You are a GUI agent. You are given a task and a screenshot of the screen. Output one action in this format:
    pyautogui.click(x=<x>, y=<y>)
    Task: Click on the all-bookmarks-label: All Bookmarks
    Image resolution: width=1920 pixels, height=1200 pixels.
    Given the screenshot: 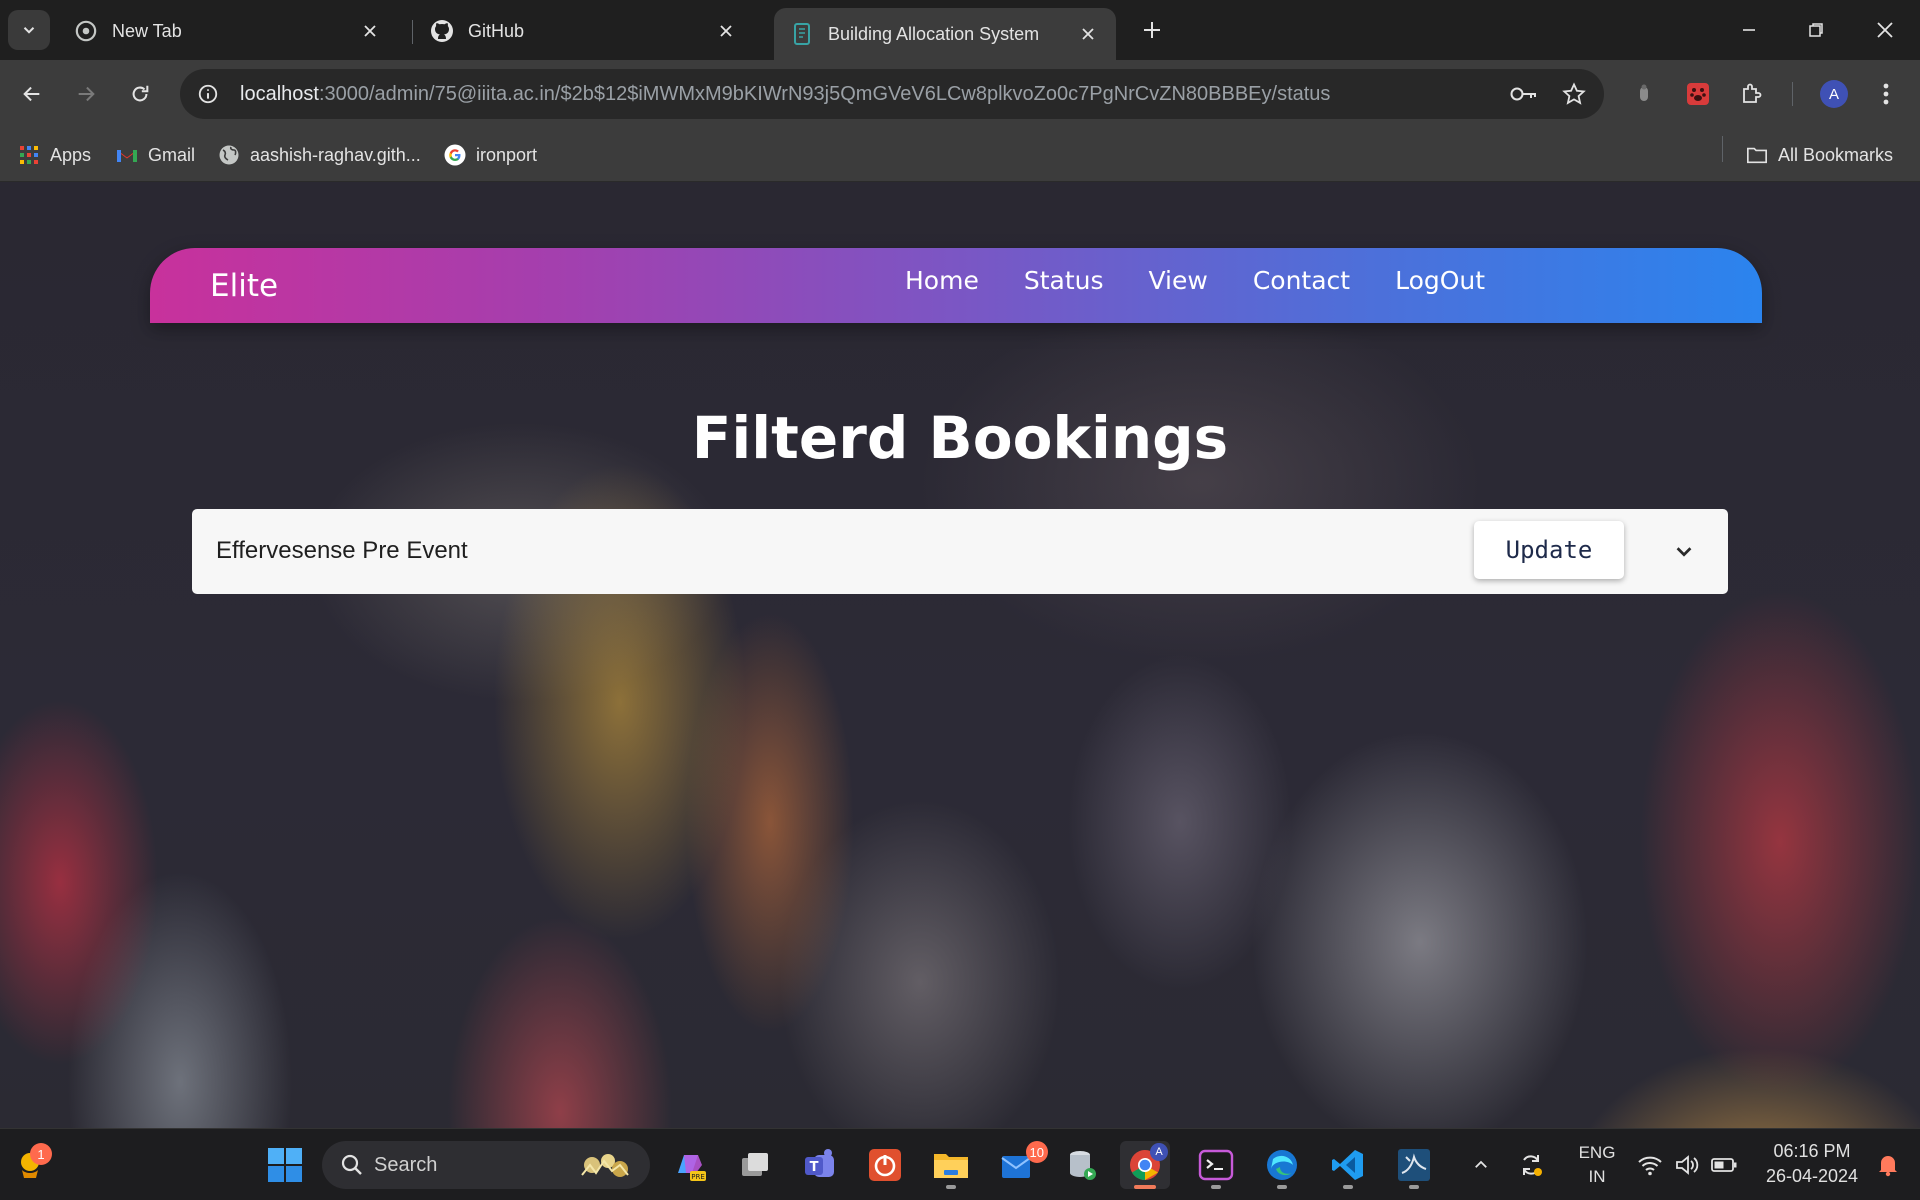 What is the action you would take?
    pyautogui.click(x=1836, y=154)
    